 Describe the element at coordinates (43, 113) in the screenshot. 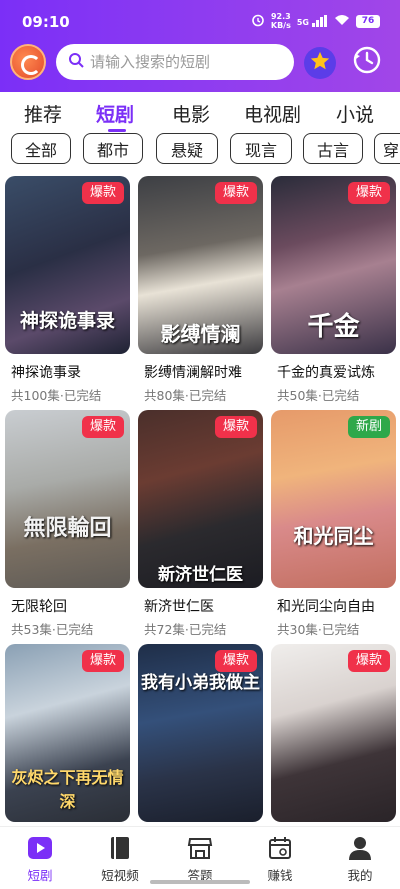

I see `tab-recommend: 推荐` at that location.